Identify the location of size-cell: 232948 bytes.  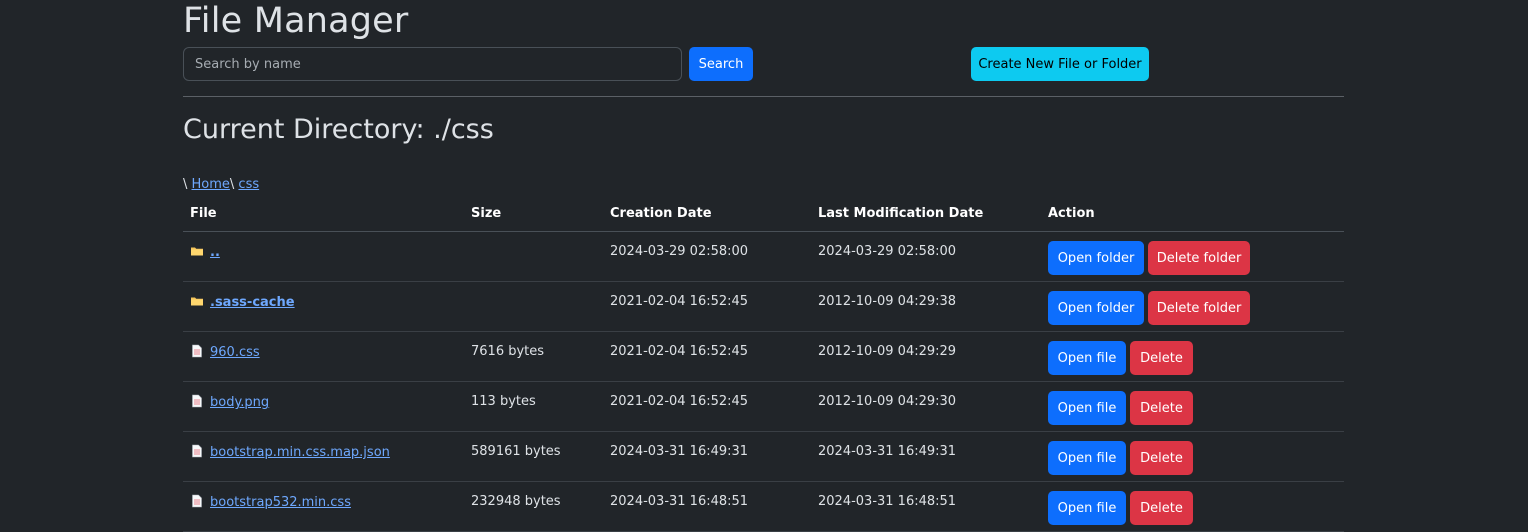
(516, 501).